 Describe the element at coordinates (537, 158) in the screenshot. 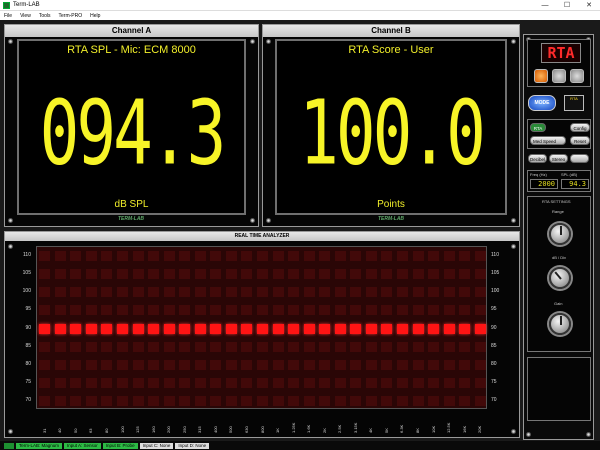

I see `tab-decibel: Decibel` at that location.